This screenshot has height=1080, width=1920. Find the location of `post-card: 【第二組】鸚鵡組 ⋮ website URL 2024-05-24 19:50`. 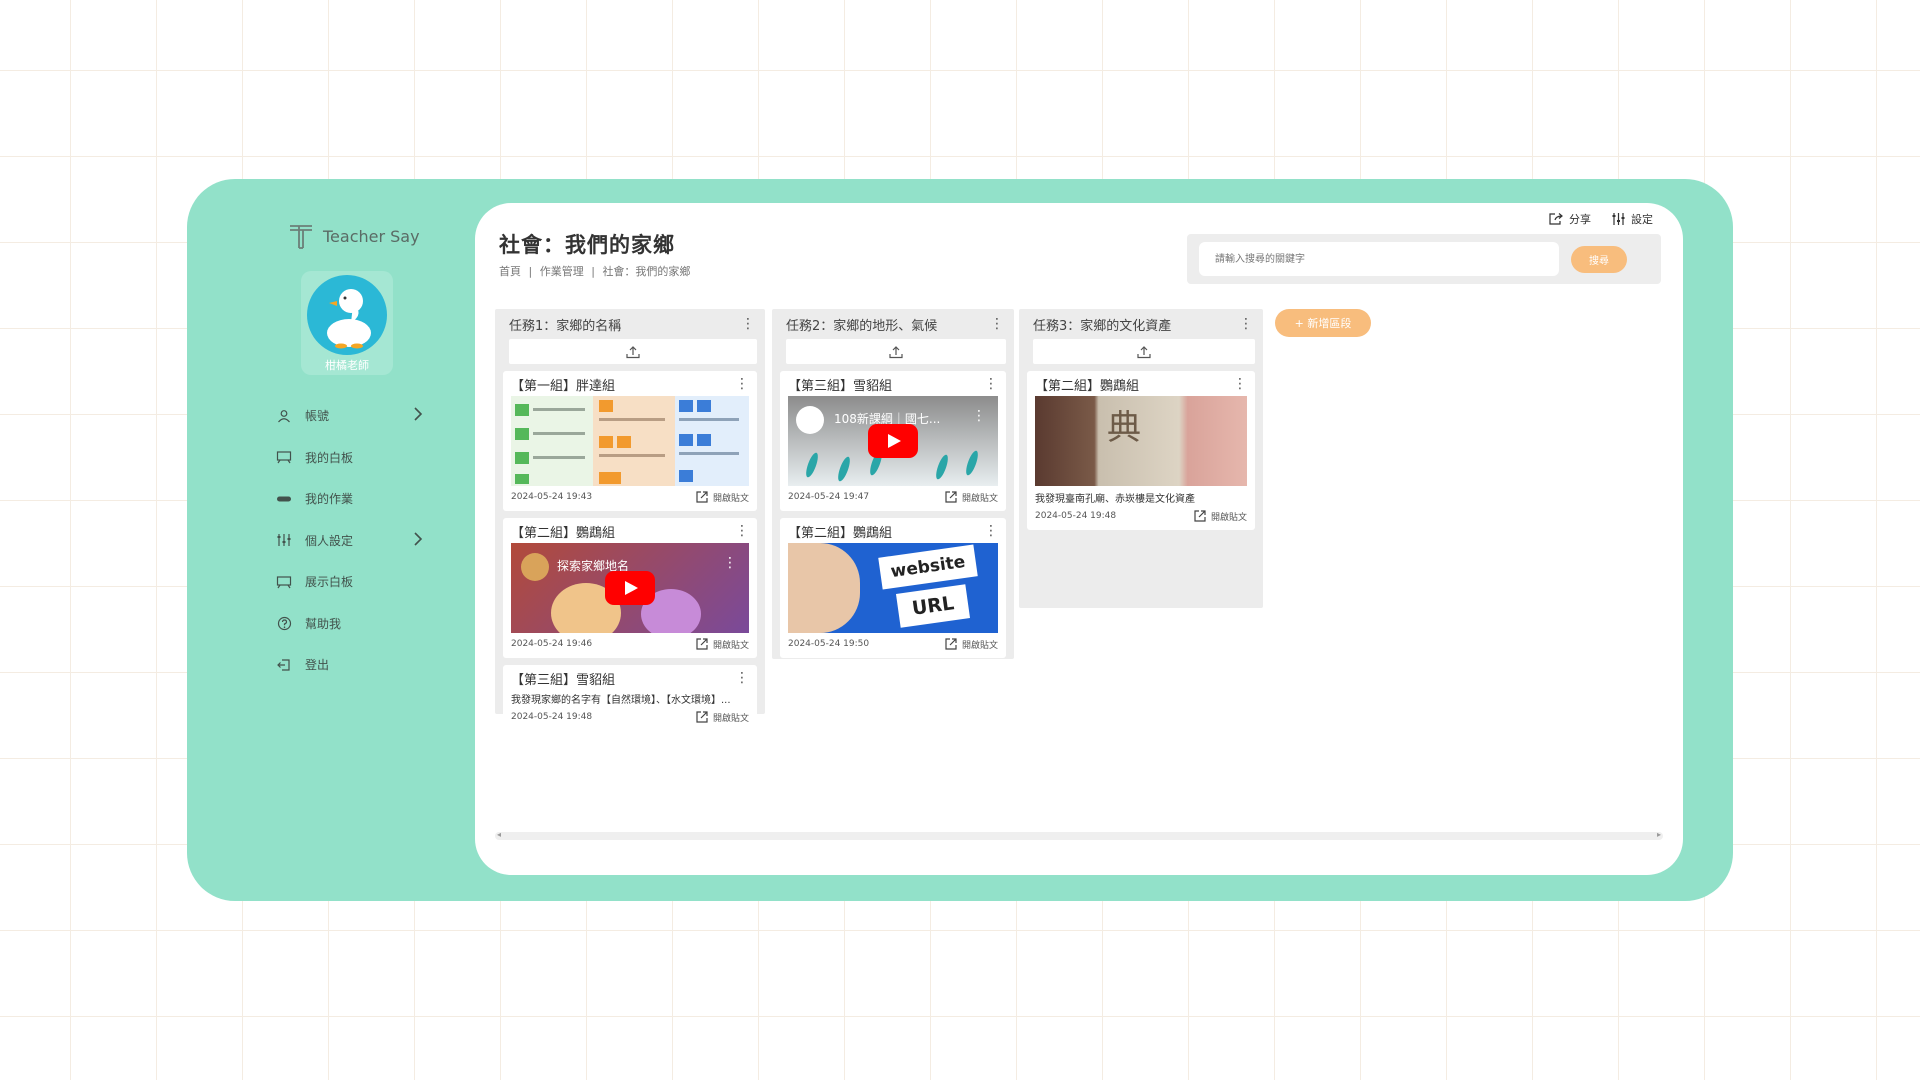

post-card: 【第二組】鸚鵡組 ⋮ website URL 2024-05-24 19:50 is located at coordinates (893, 588).